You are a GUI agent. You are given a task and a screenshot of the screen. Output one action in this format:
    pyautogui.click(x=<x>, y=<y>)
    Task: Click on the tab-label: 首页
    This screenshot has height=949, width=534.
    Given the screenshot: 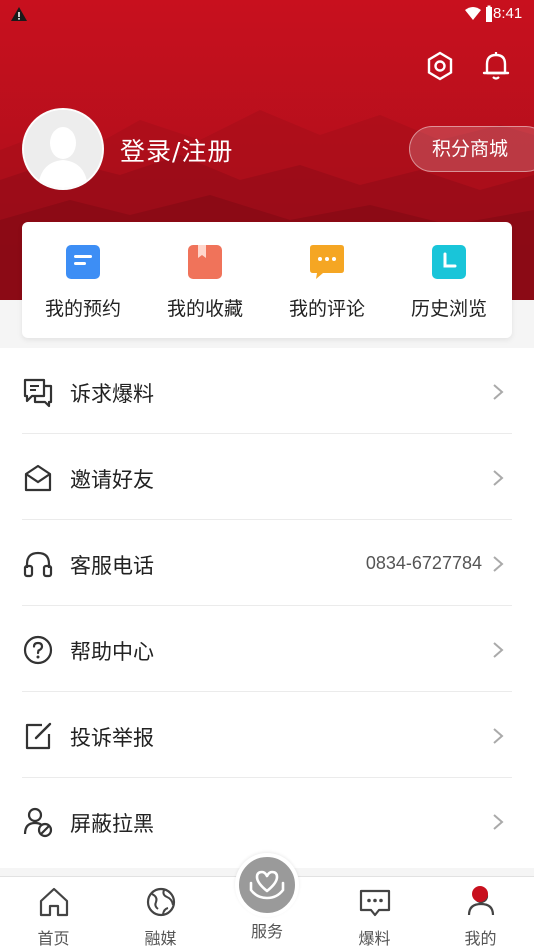 What is the action you would take?
    pyautogui.click(x=53, y=938)
    